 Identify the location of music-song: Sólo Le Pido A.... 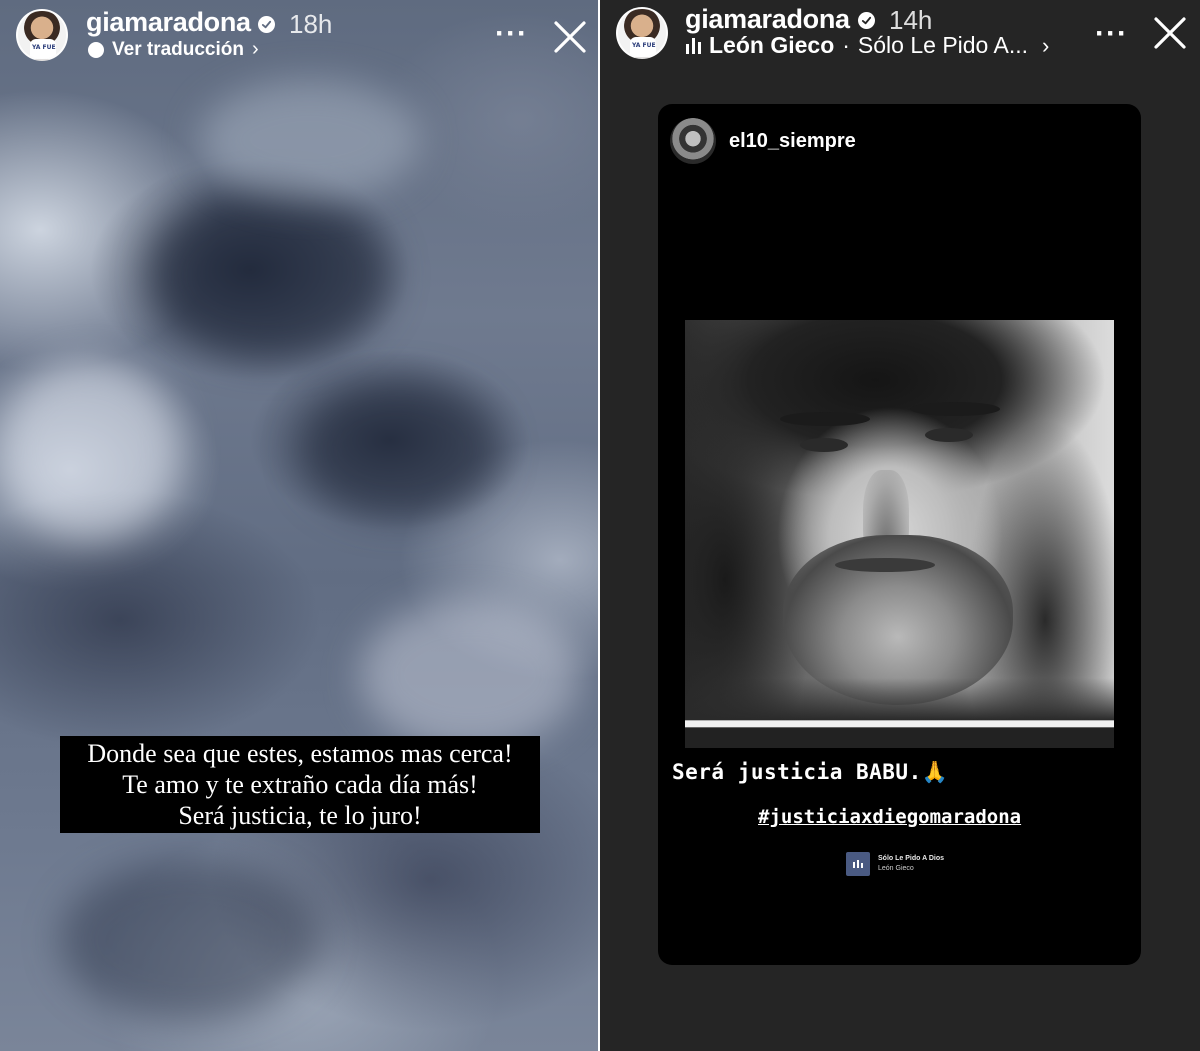
(942, 45).